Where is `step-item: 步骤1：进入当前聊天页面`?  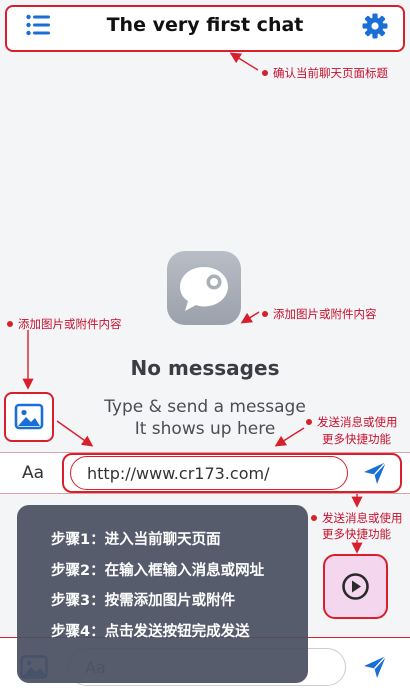 step-item: 步骤1：进入当前聊天页面 is located at coordinates (136, 540).